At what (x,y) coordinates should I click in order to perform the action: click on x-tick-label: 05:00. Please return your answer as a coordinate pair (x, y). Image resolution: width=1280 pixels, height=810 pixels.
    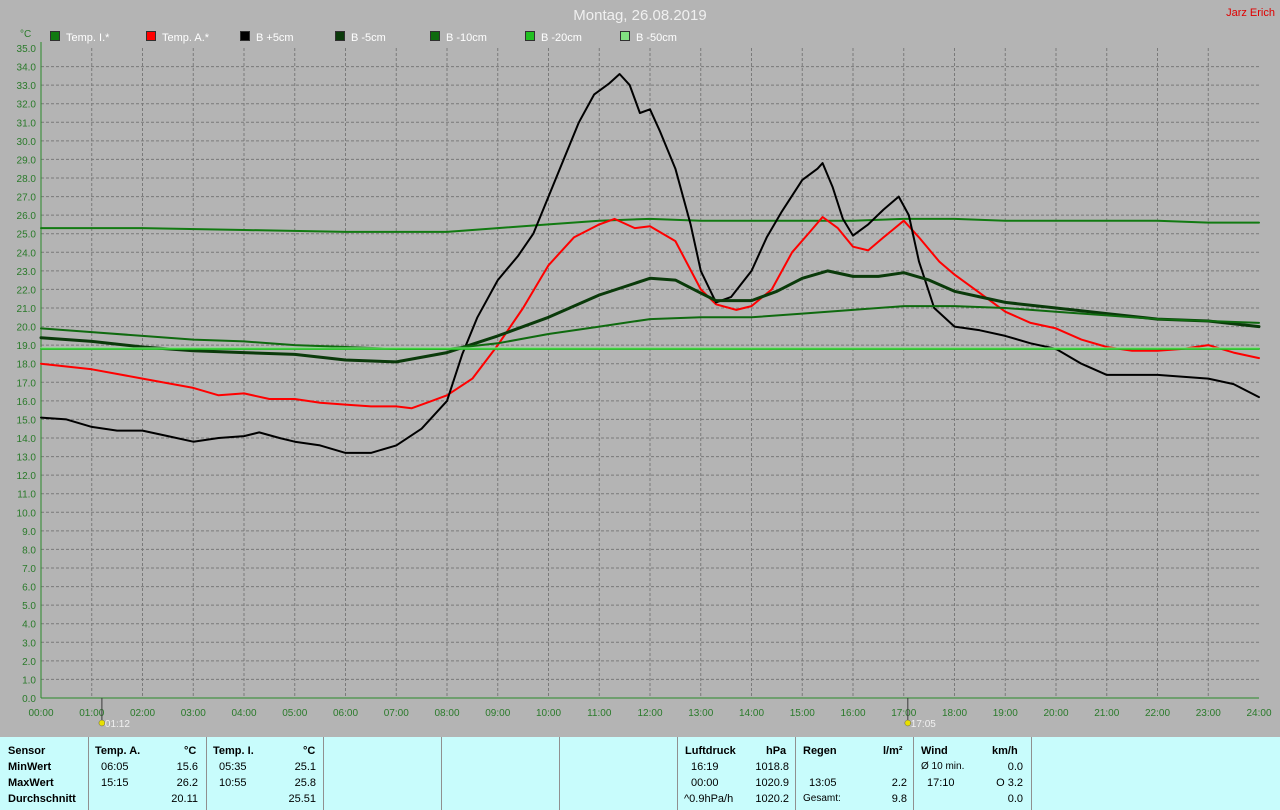
    Looking at the image, I should click on (294, 713).